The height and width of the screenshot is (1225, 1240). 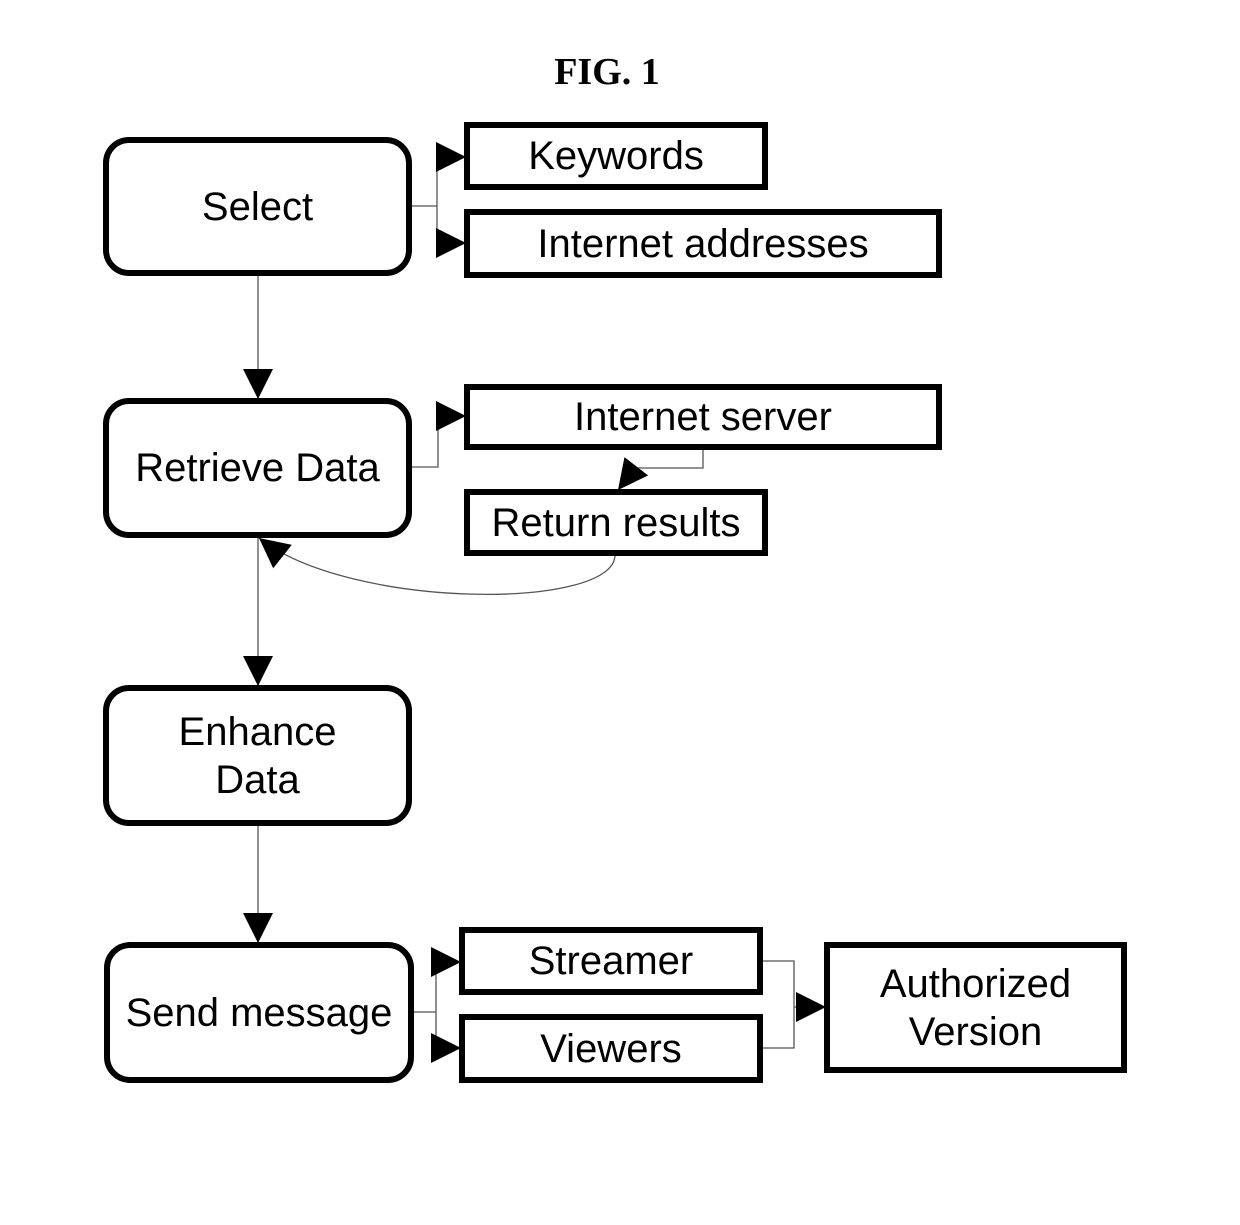 I want to click on node-send-message-label: Send message, so click(x=259, y=1012).